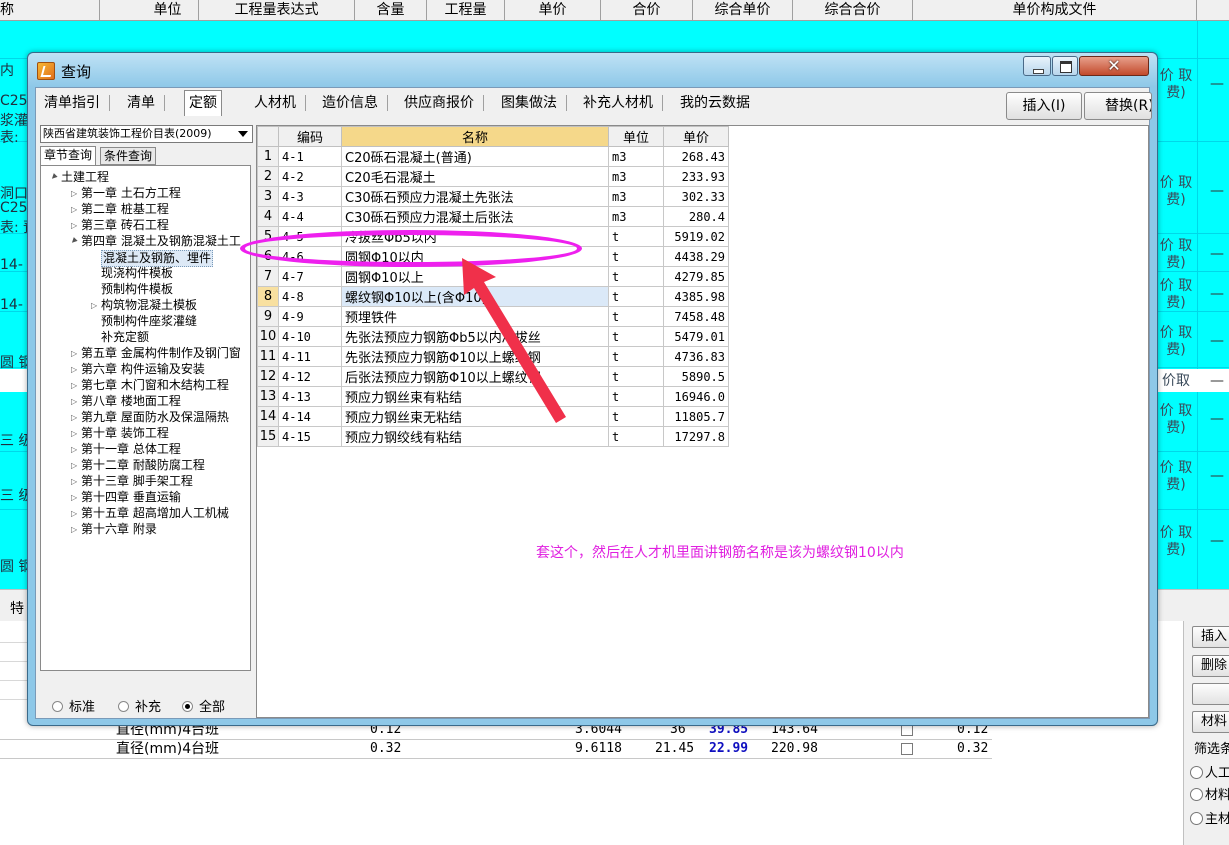 The width and height of the screenshot is (1229, 845). Describe the element at coordinates (353, 103) in the screenshot. I see `tab-cost-info: 造价信息` at that location.